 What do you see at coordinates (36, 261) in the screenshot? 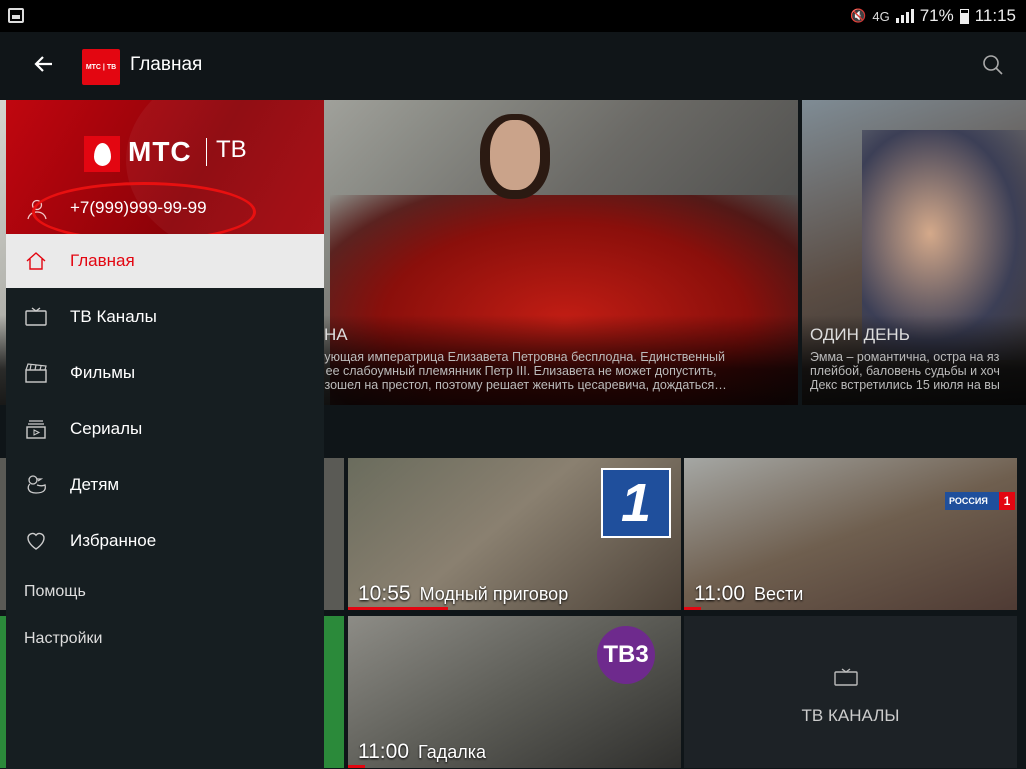
I see `home-icon` at bounding box center [36, 261].